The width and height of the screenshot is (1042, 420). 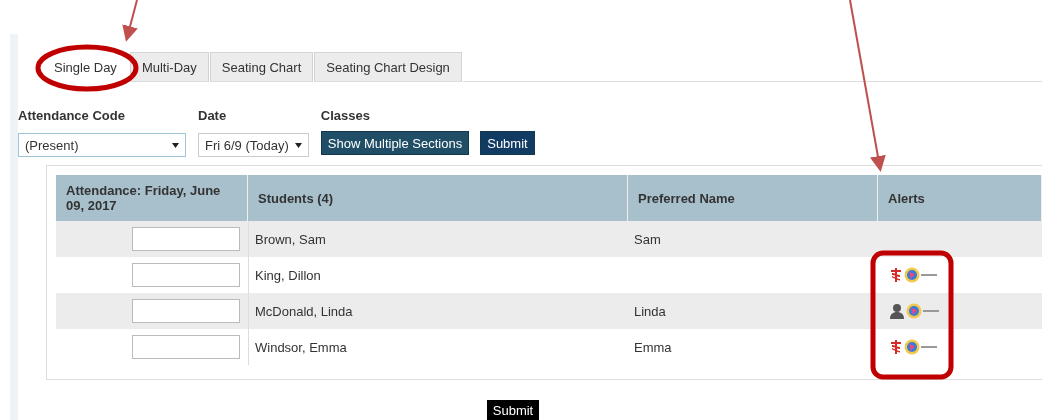 What do you see at coordinates (388, 67) in the screenshot?
I see `tab: Seating Chart Design` at bounding box center [388, 67].